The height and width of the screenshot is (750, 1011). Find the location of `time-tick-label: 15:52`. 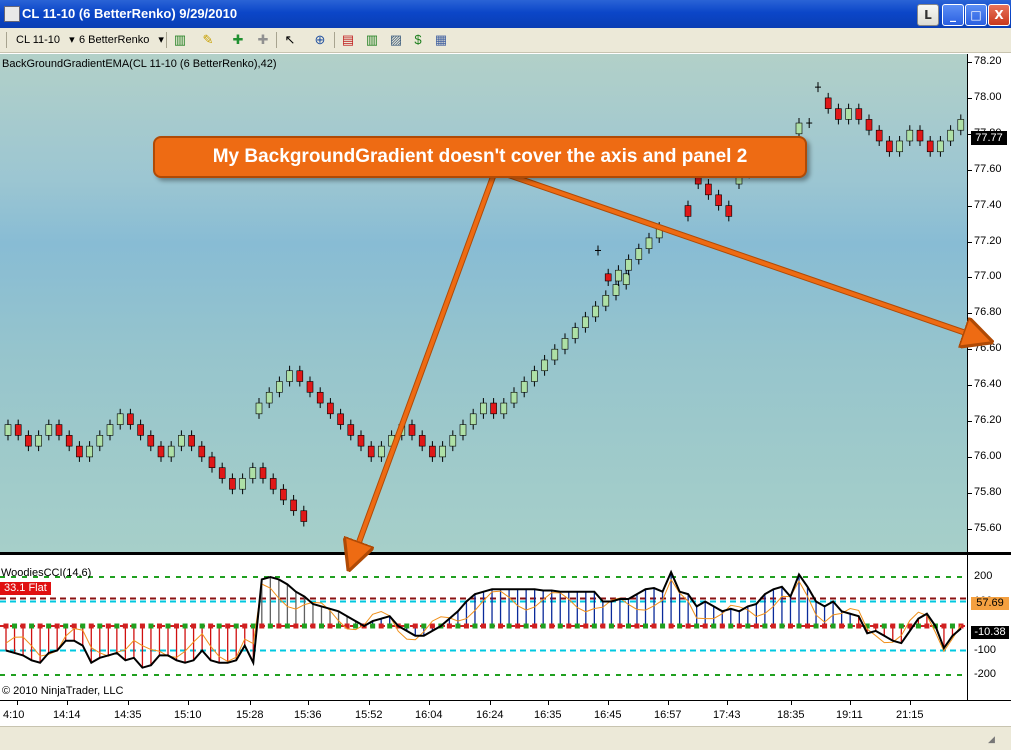

time-tick-label: 15:52 is located at coordinates (369, 715).